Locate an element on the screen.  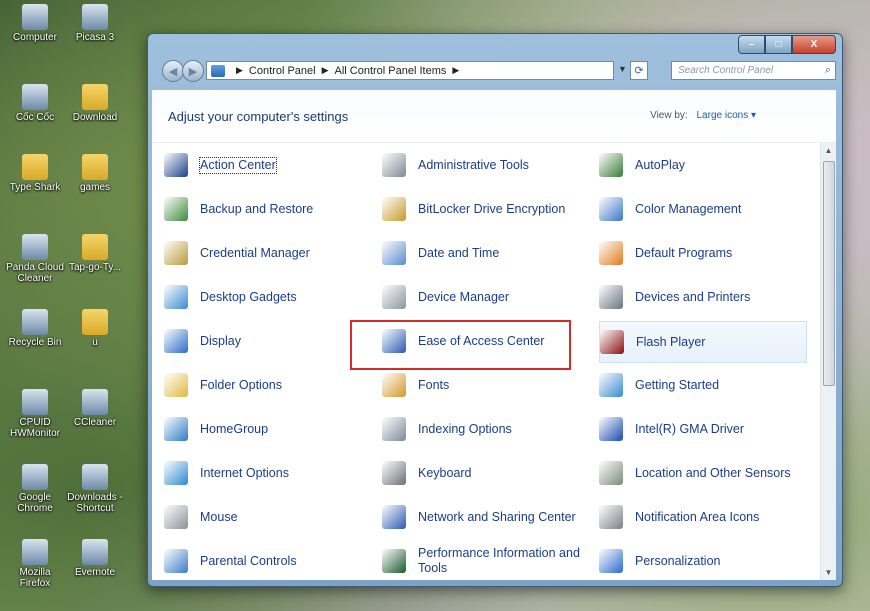
desktop-icon: Download is located at coordinates (95, 103).